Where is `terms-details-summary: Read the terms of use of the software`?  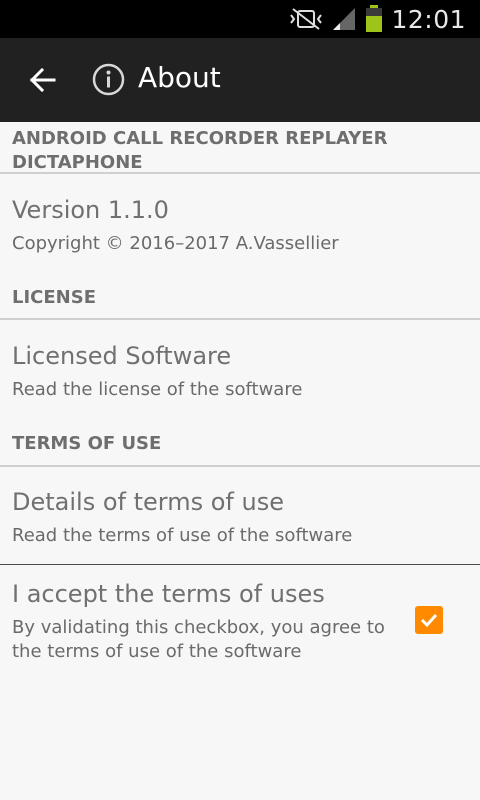
terms-details-summary: Read the terms of use of the software is located at coordinates (182, 535).